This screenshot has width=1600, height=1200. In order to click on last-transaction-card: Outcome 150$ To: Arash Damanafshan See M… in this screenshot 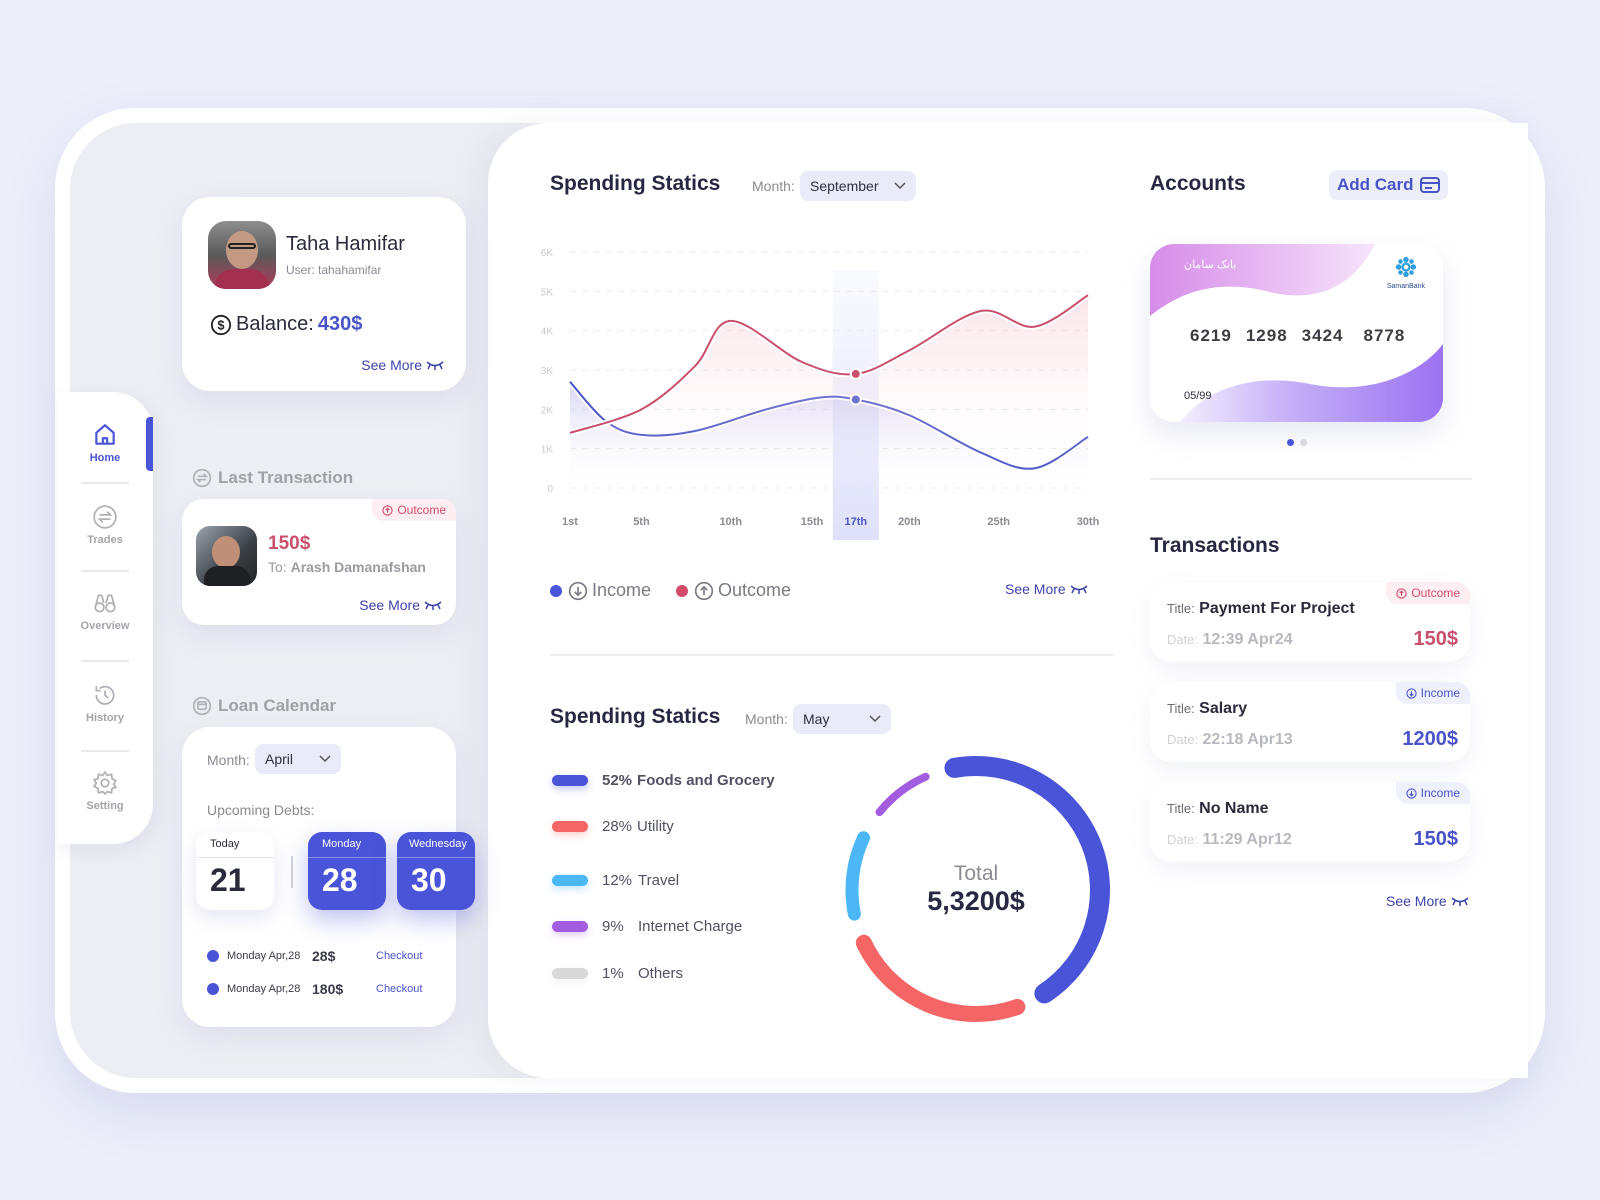, I will do `click(319, 562)`.